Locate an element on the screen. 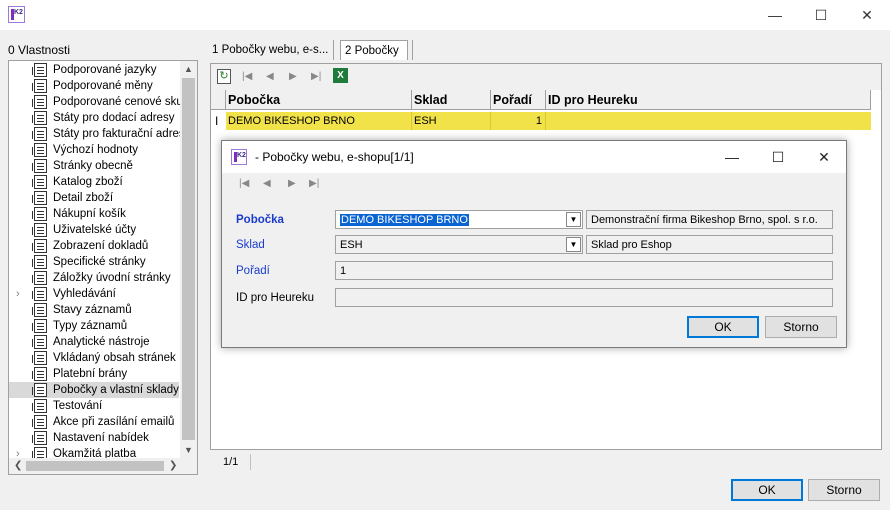 The width and height of the screenshot is (890, 510). tree-item: Typy záznamů is located at coordinates (94, 326).